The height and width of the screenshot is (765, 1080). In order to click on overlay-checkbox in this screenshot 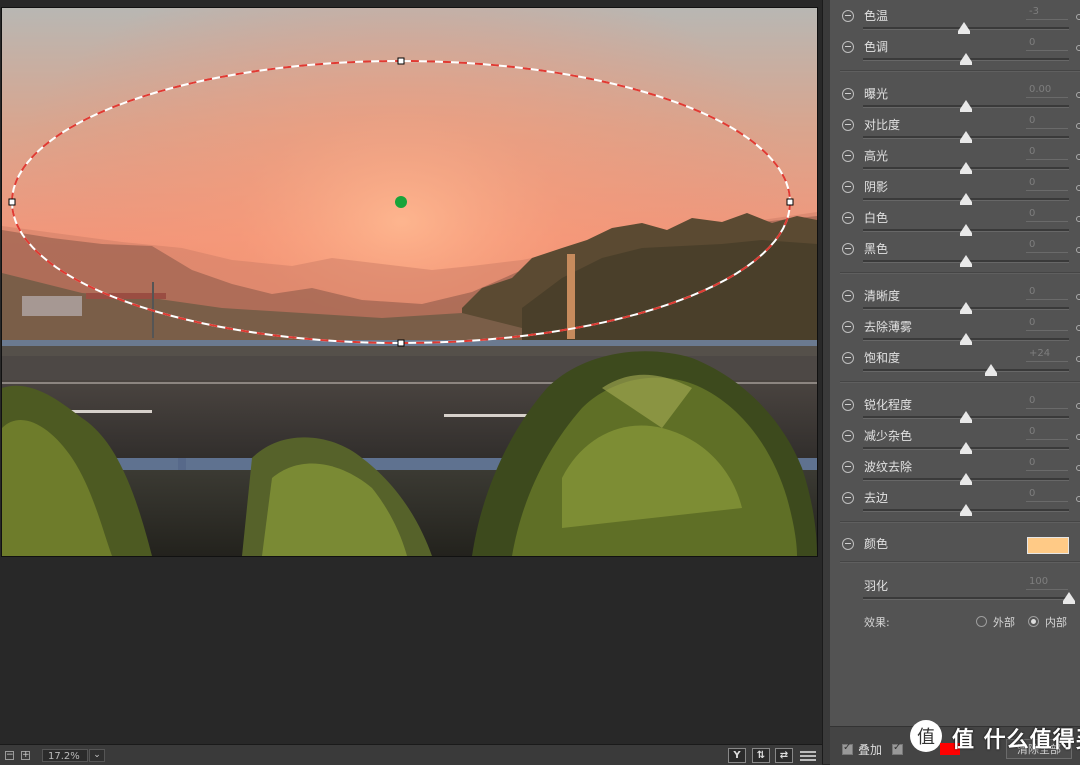, I will do `click(847, 748)`.